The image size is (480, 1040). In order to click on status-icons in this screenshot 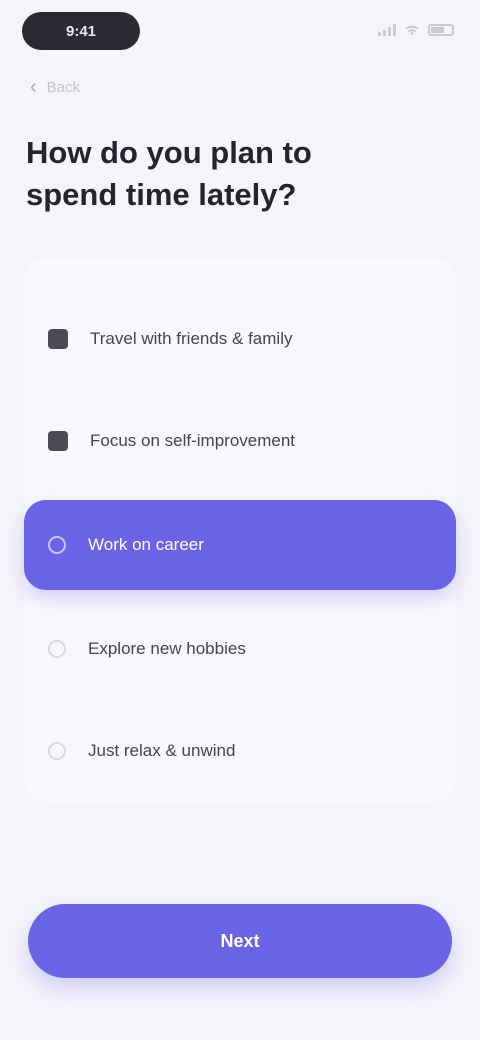, I will do `click(416, 30)`.